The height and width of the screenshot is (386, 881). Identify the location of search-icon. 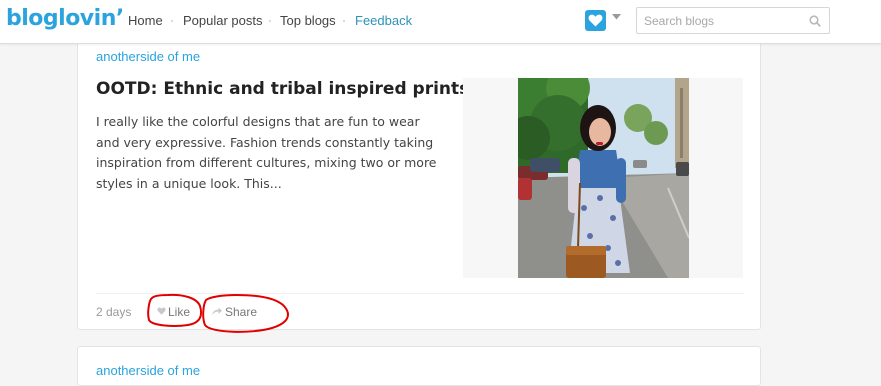
(815, 21).